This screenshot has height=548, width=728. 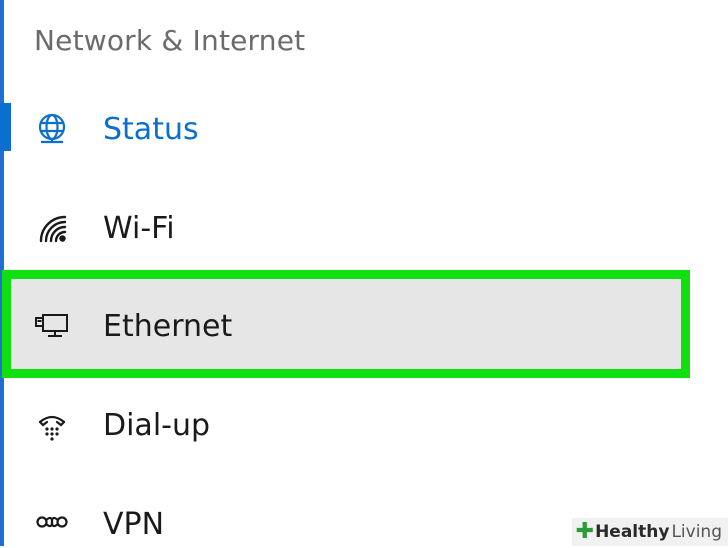 I want to click on ethernet-icon, so click(x=52, y=326).